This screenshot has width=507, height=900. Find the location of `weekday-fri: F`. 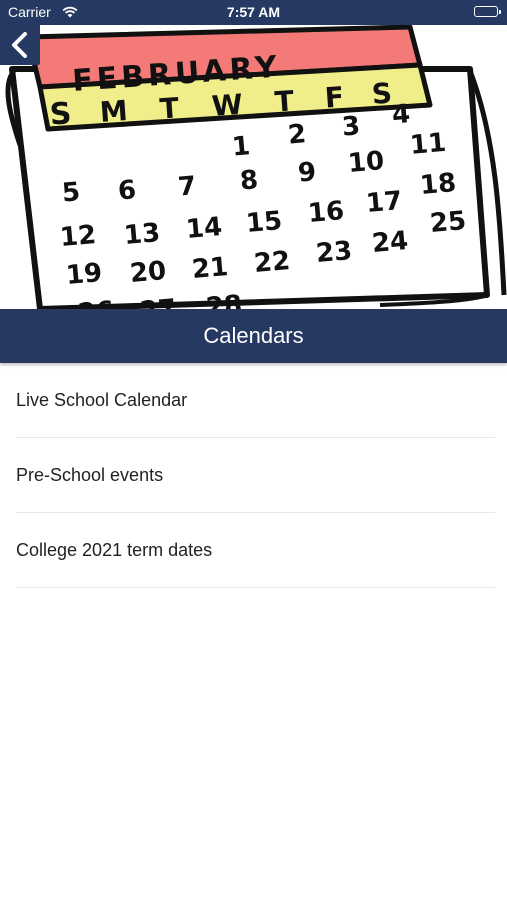

weekday-fri: F is located at coordinates (334, 97).